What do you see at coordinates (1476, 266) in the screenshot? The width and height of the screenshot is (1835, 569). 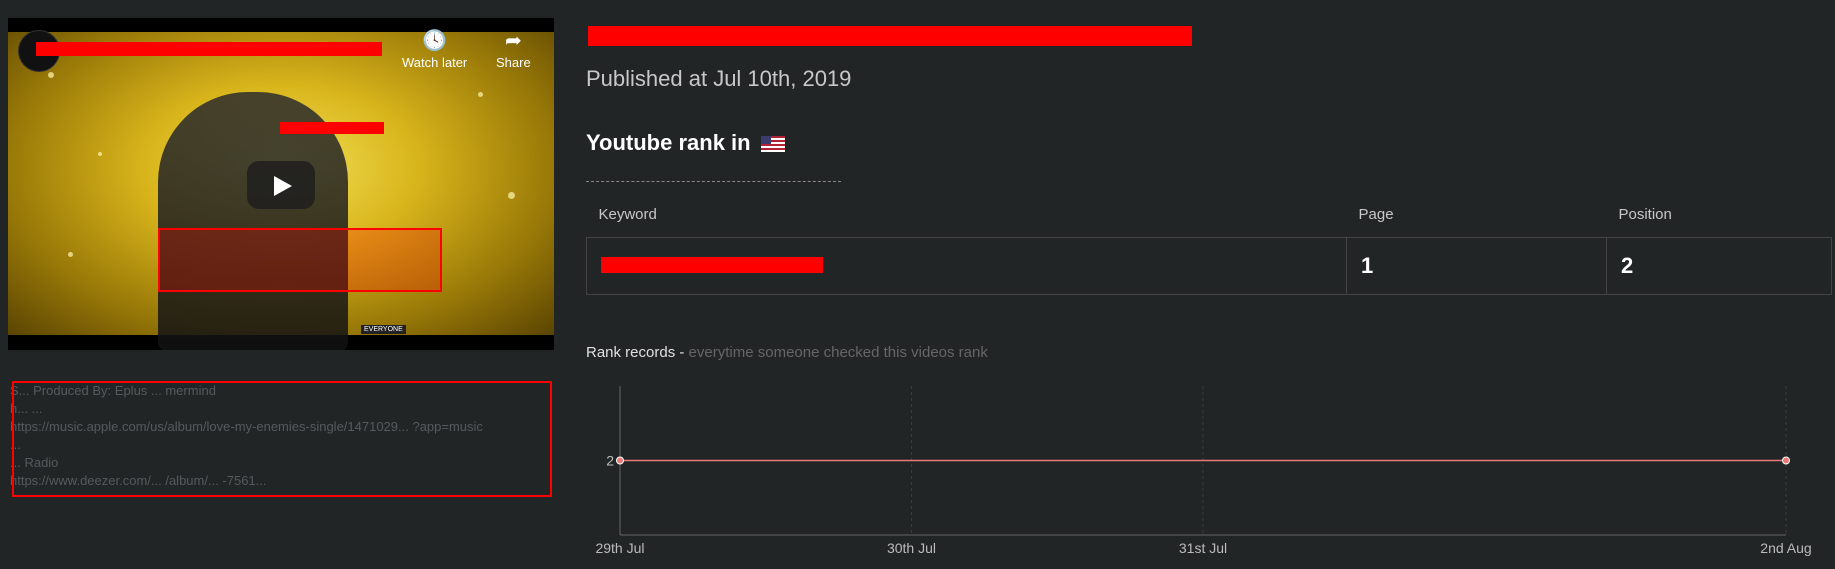 I see `page-cell: 1` at bounding box center [1476, 266].